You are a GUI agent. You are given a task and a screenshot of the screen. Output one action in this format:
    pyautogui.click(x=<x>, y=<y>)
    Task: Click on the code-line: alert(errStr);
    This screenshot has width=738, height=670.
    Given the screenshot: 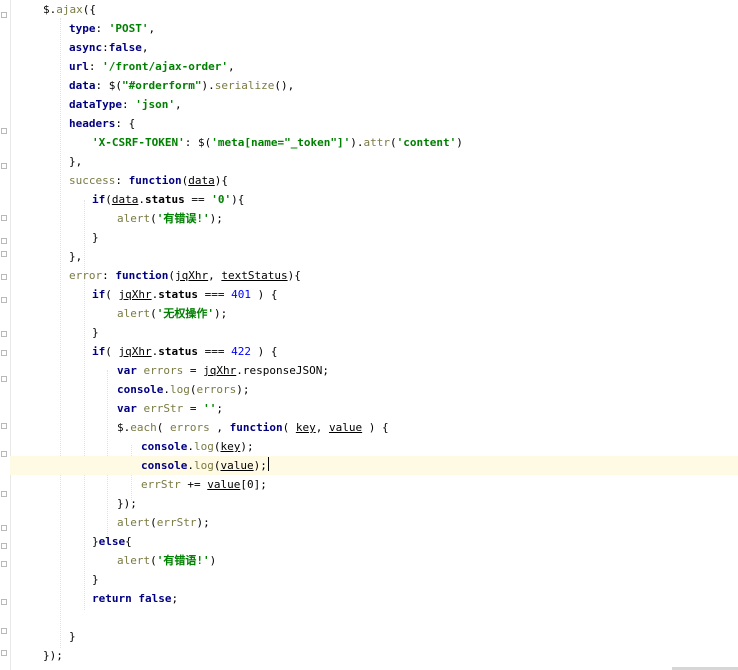 What is the action you would take?
    pyautogui.click(x=374, y=522)
    